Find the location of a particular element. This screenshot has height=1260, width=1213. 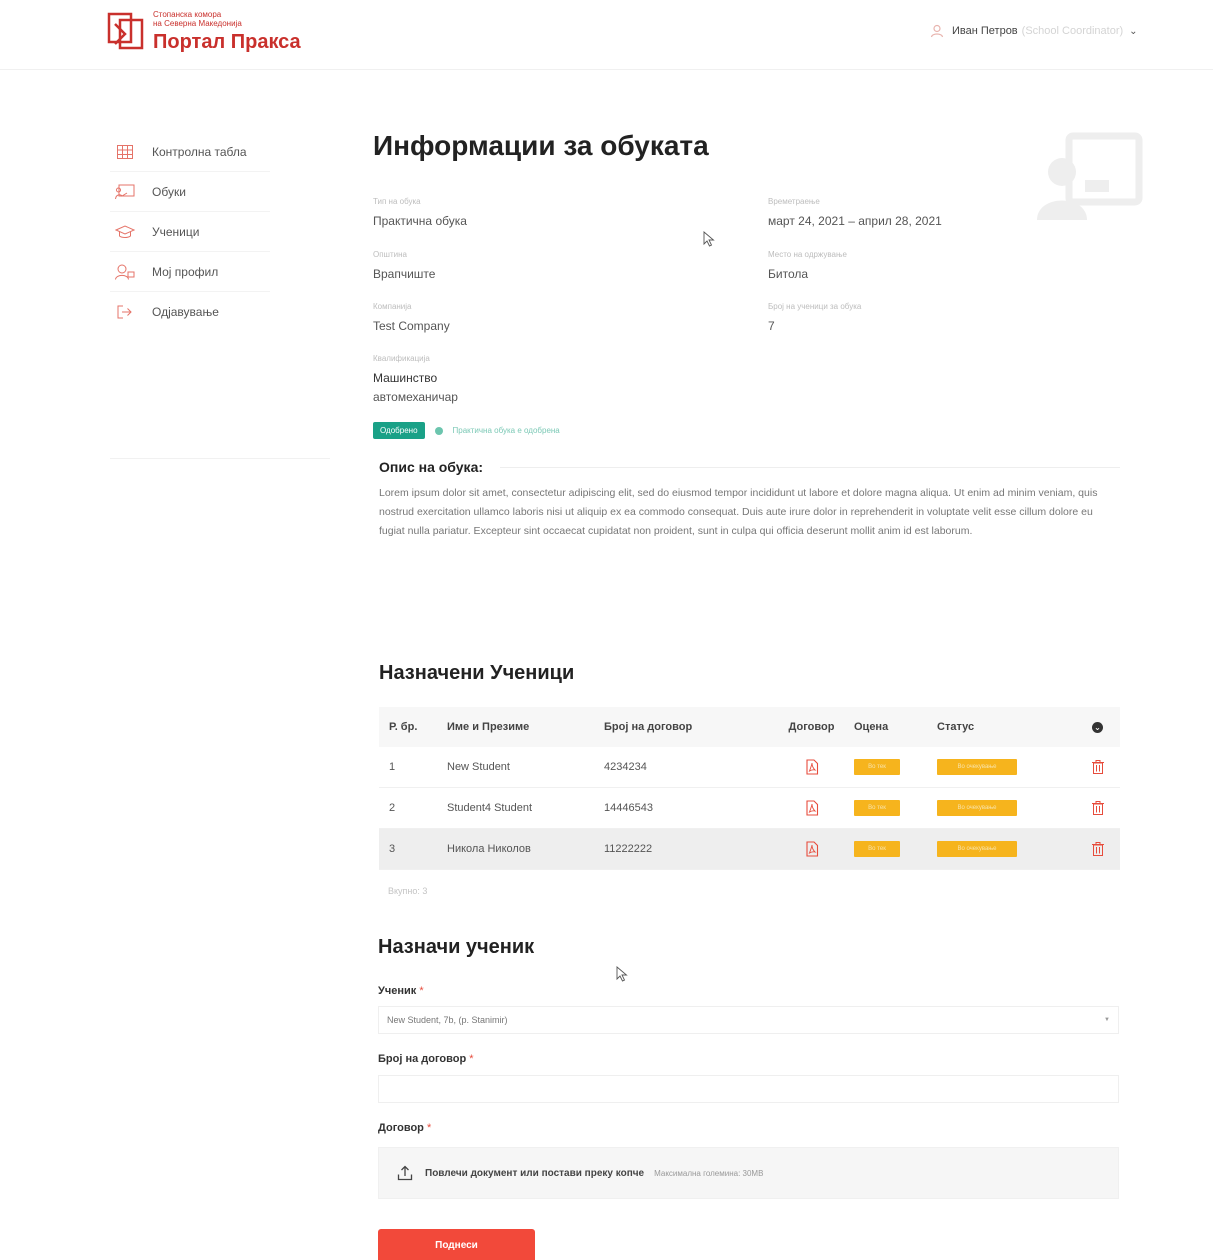

field-label: Квалификација is located at coordinates (401, 358).